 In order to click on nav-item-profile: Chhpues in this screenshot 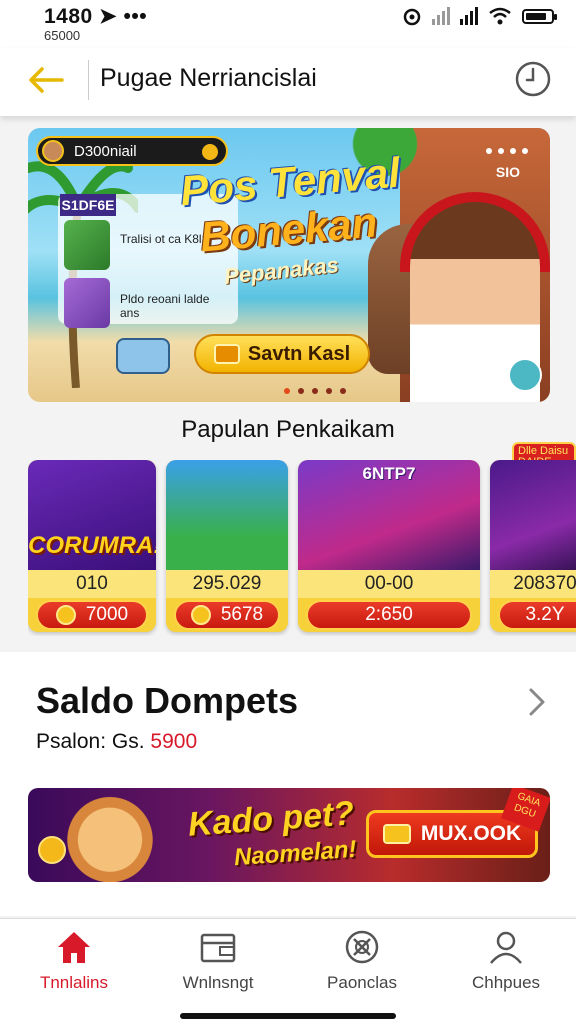, I will do `click(505, 962)`.